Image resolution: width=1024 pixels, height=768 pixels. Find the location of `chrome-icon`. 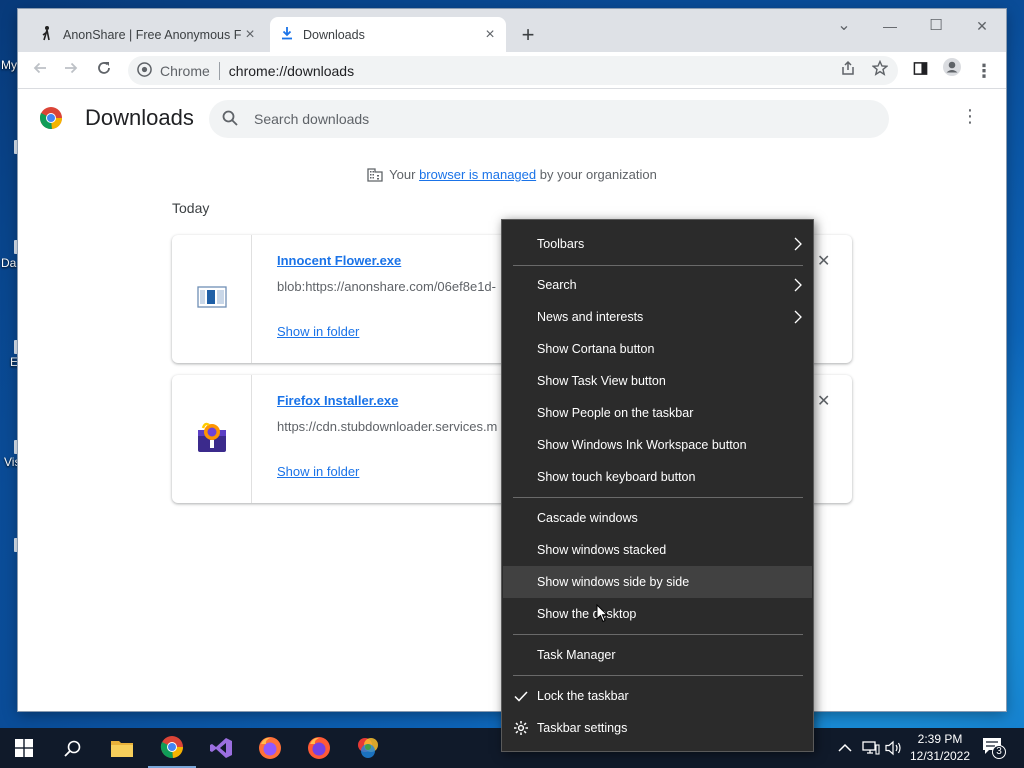

chrome-icon is located at coordinates (172, 747).